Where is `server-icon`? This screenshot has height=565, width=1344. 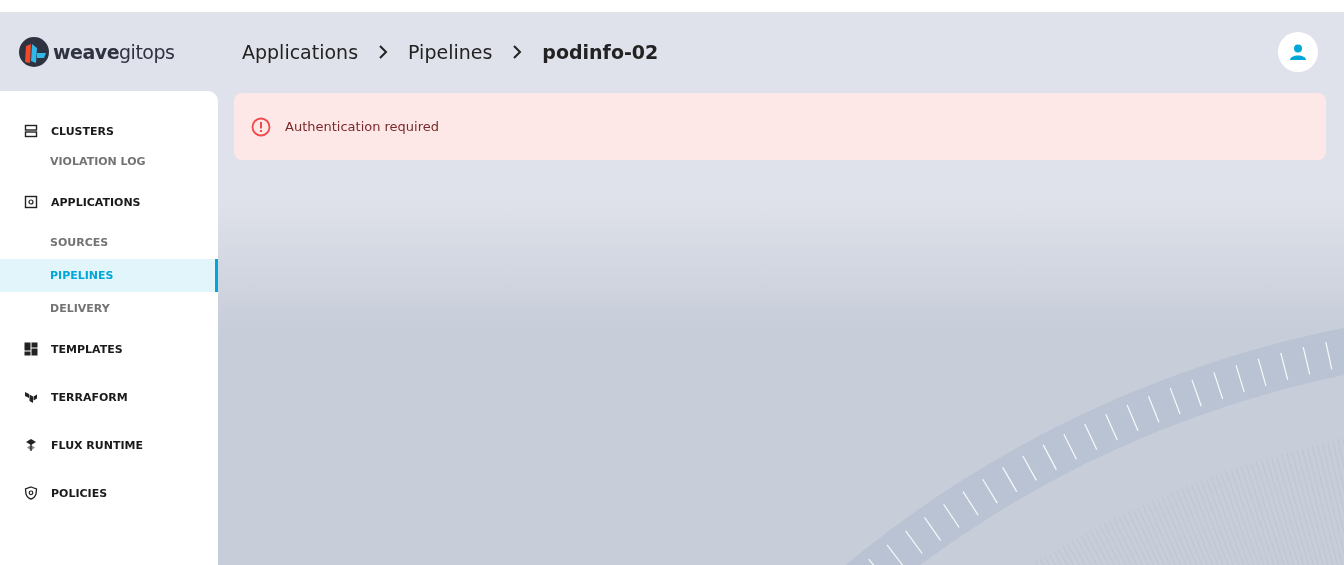 server-icon is located at coordinates (31, 131).